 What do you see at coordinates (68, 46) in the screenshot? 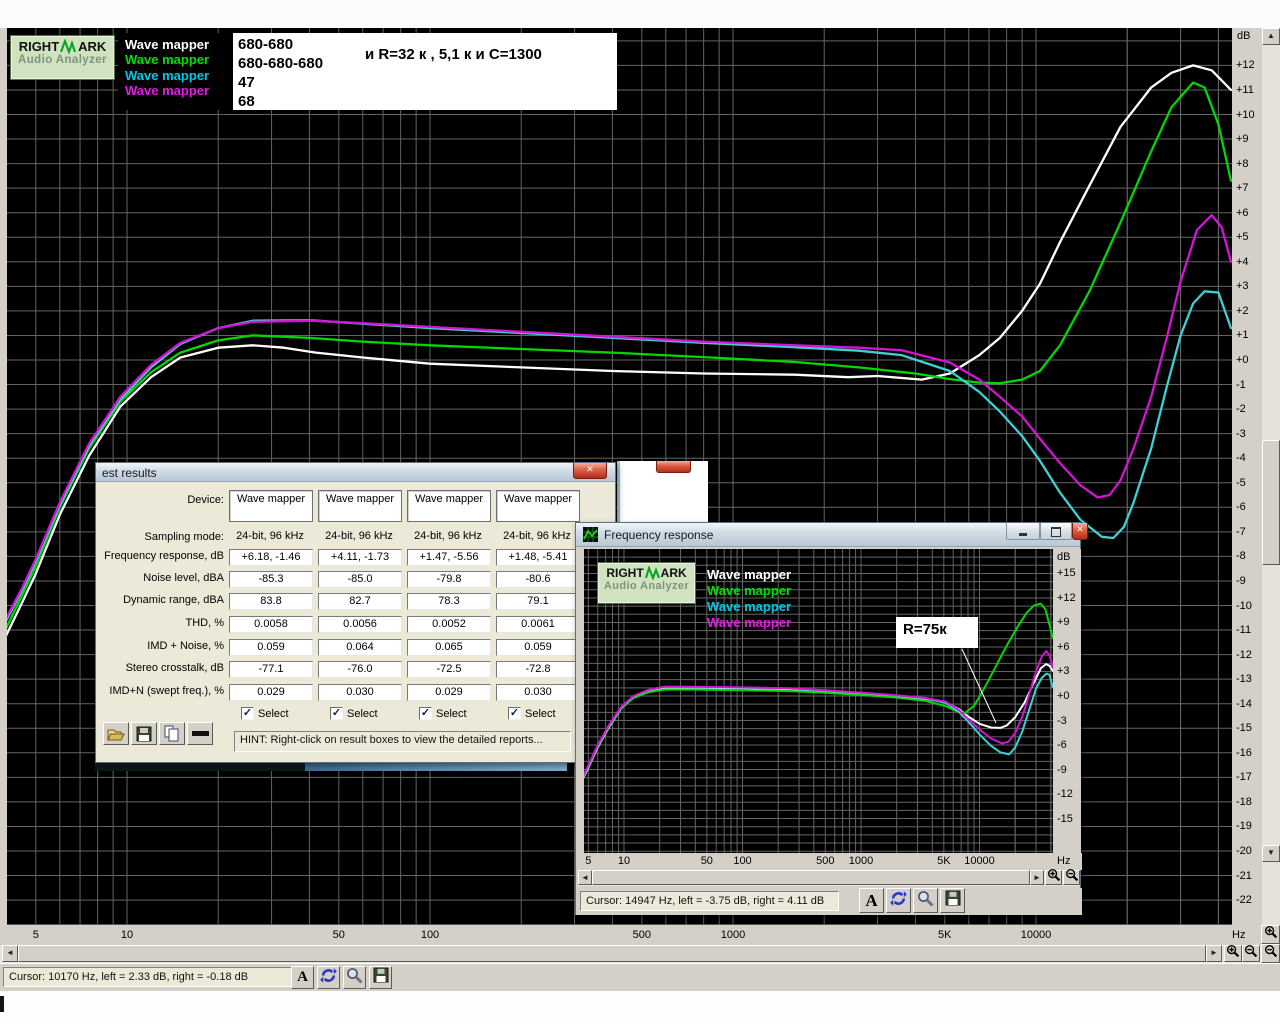
I see `waveform-icon` at bounding box center [68, 46].